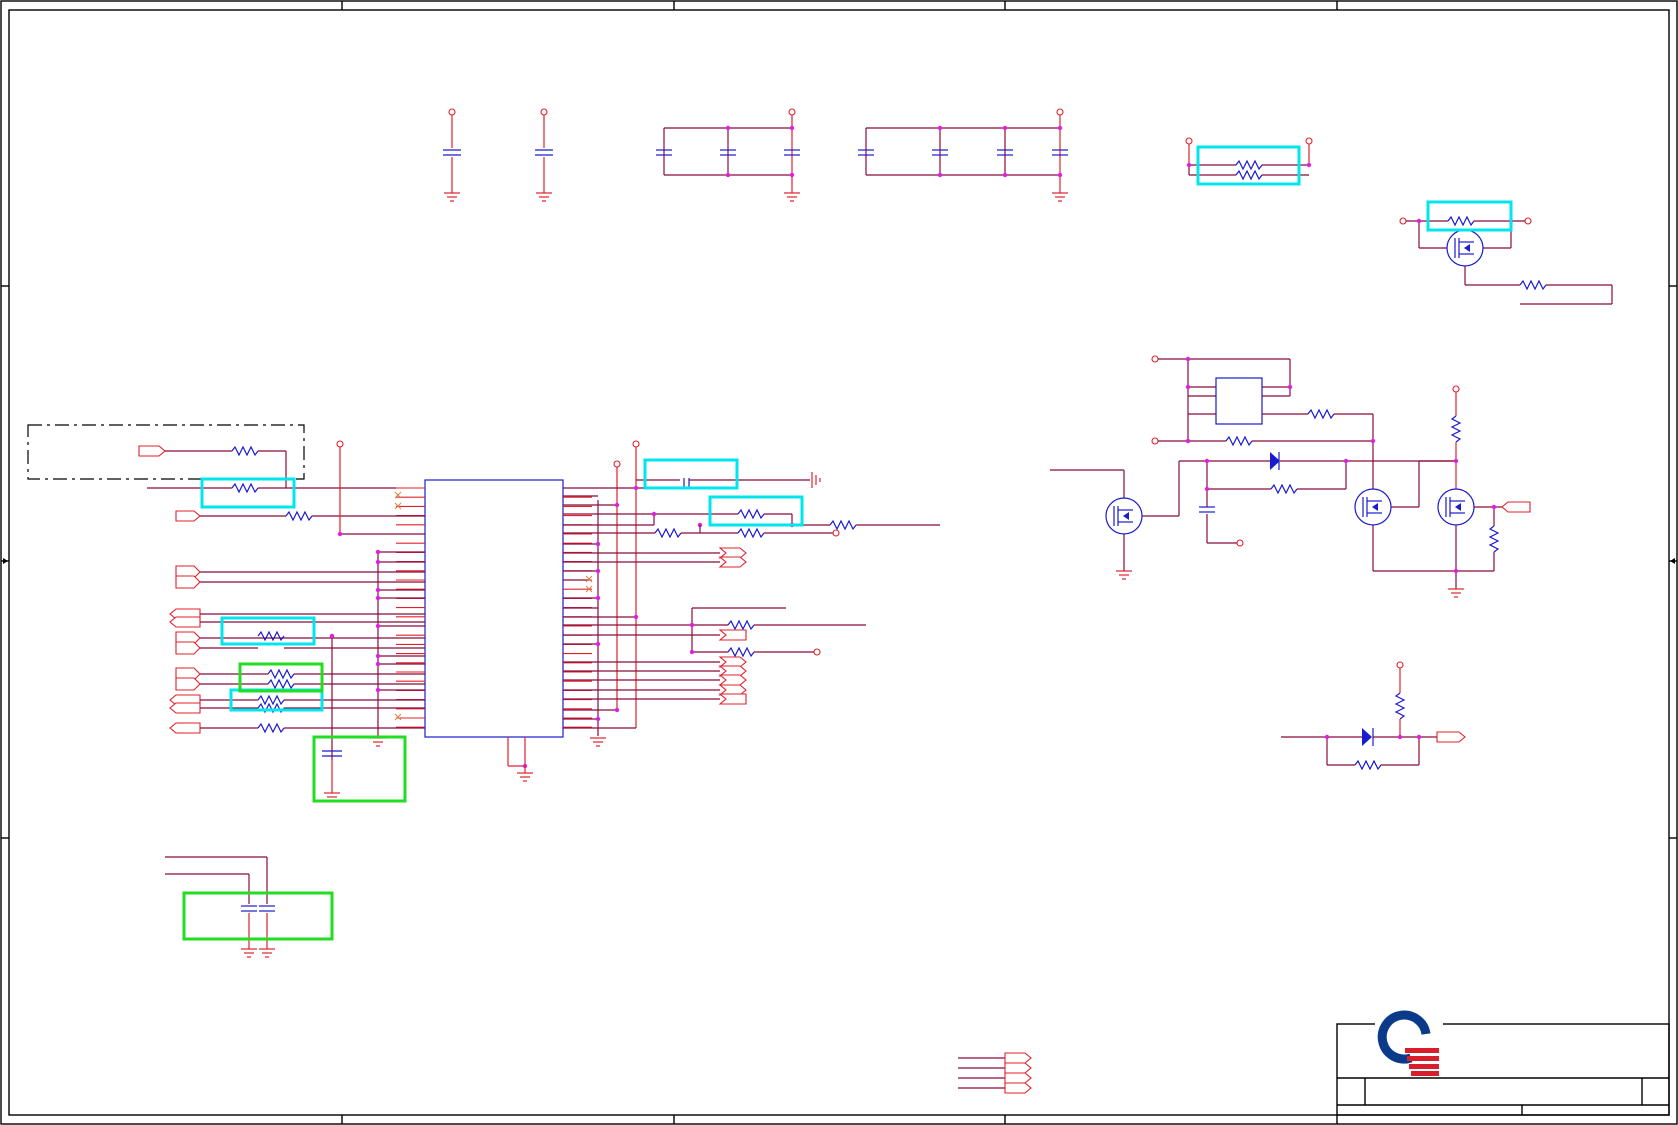 This screenshot has width=1678, height=1125. I want to click on company-logo, so click(1409, 1043).